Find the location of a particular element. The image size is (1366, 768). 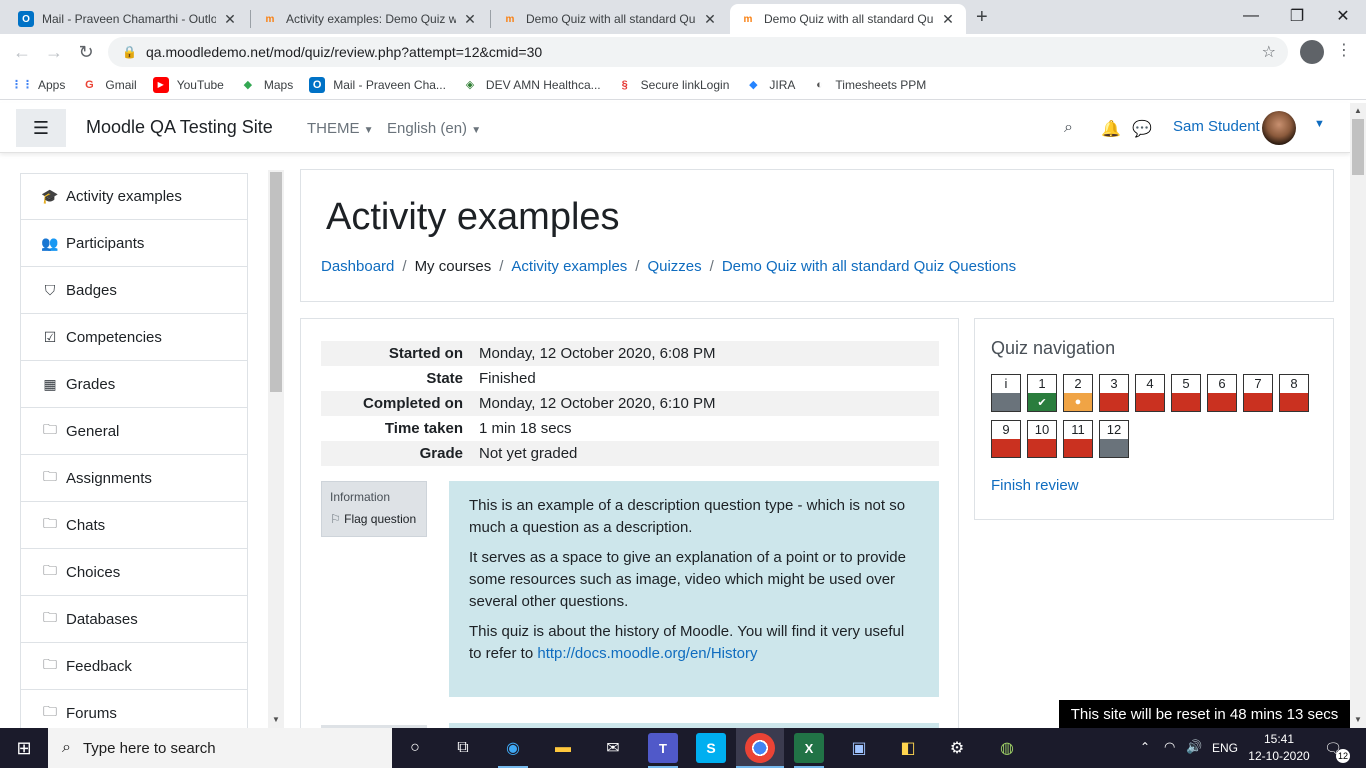

quiz-nav-button-3: 3 is located at coordinates (1114, 393).